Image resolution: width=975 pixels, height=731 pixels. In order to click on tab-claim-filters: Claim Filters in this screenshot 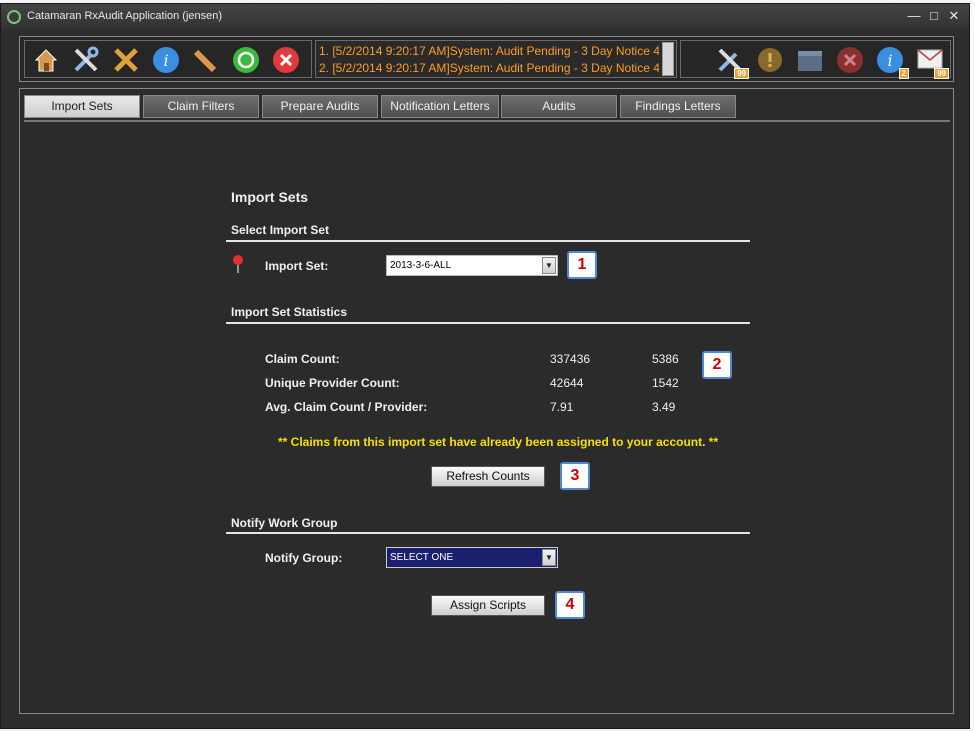, I will do `click(201, 106)`.